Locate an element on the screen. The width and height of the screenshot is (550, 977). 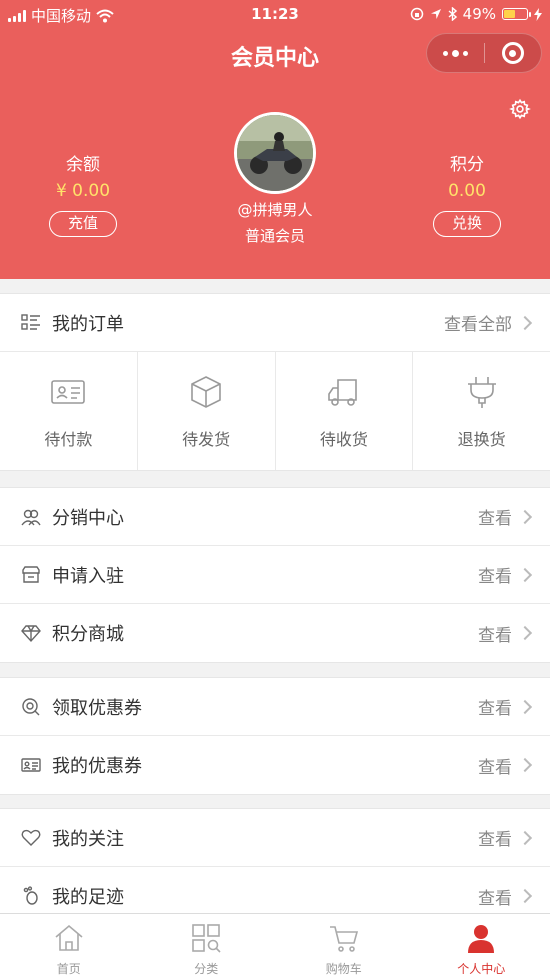
get-coupons-label: 领取优惠券 is located at coordinates (97, 708).